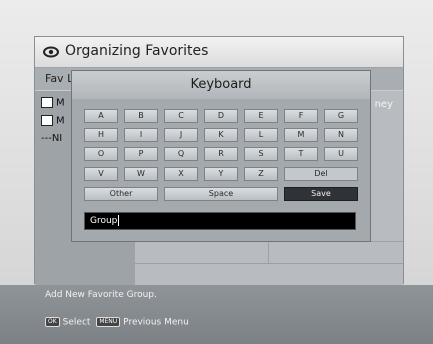  What do you see at coordinates (141, 174) in the screenshot?
I see `key-w: W` at bounding box center [141, 174].